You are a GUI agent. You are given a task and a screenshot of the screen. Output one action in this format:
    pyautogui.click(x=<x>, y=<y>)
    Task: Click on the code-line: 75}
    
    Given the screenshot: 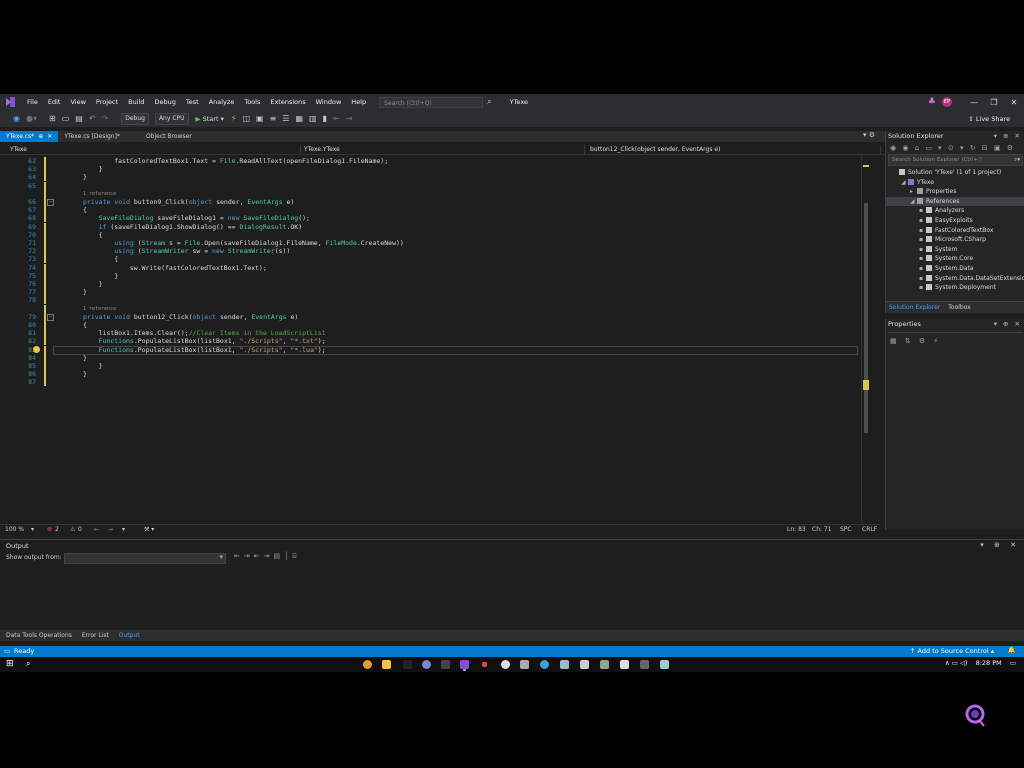 What is the action you would take?
    pyautogui.click(x=430, y=275)
    